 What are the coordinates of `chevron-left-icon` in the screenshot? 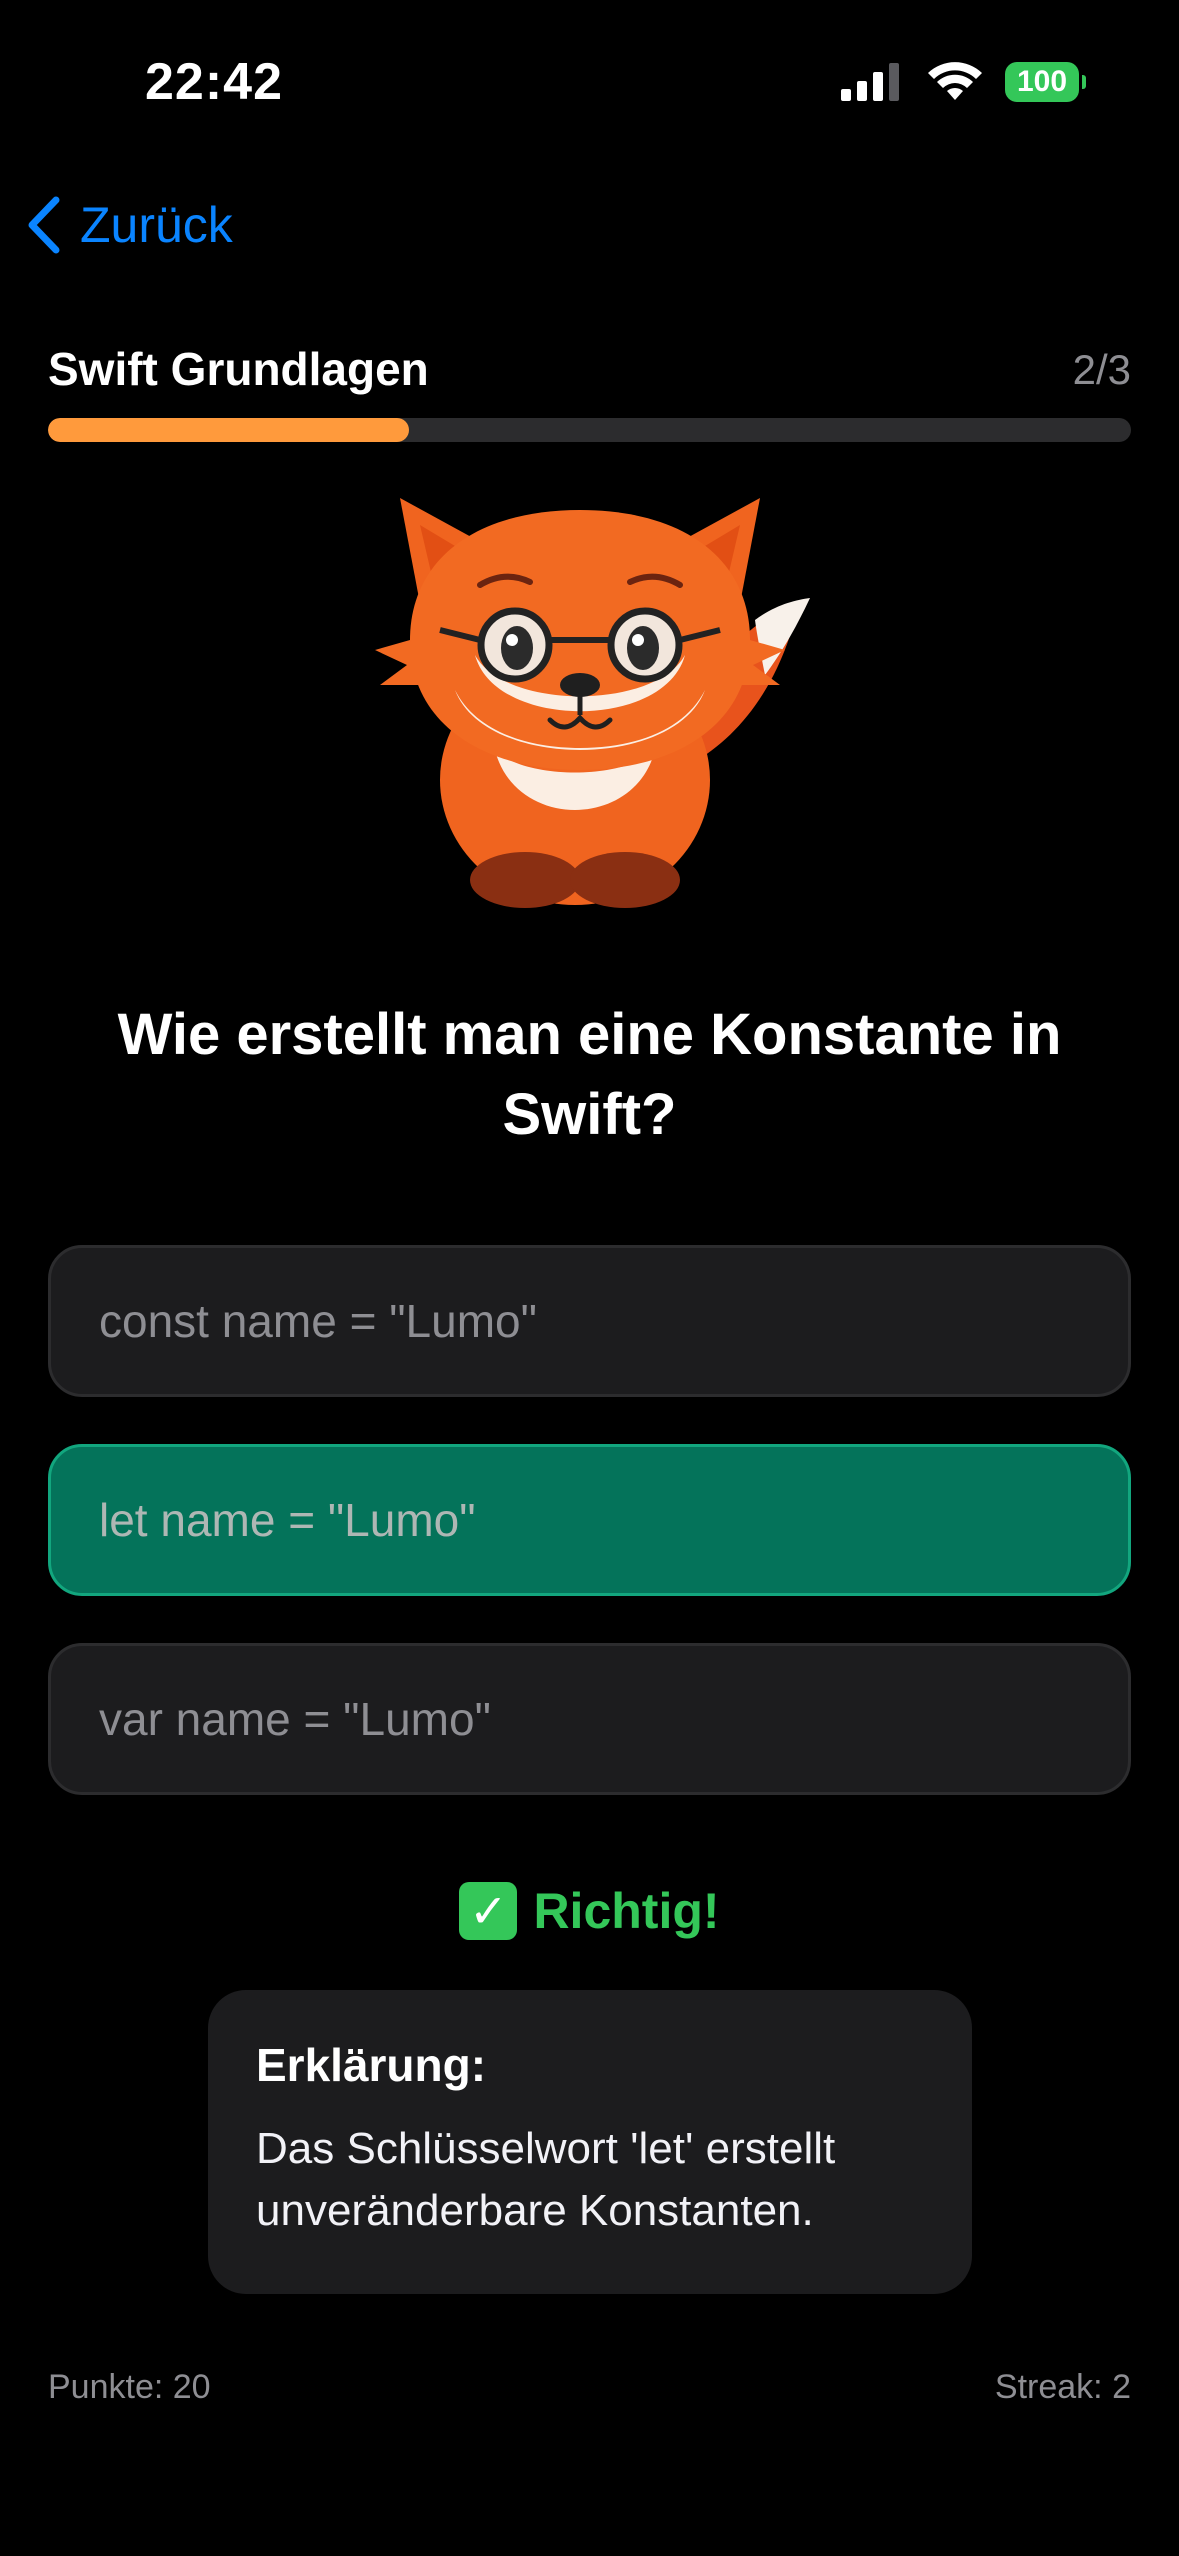 It's located at (44, 225).